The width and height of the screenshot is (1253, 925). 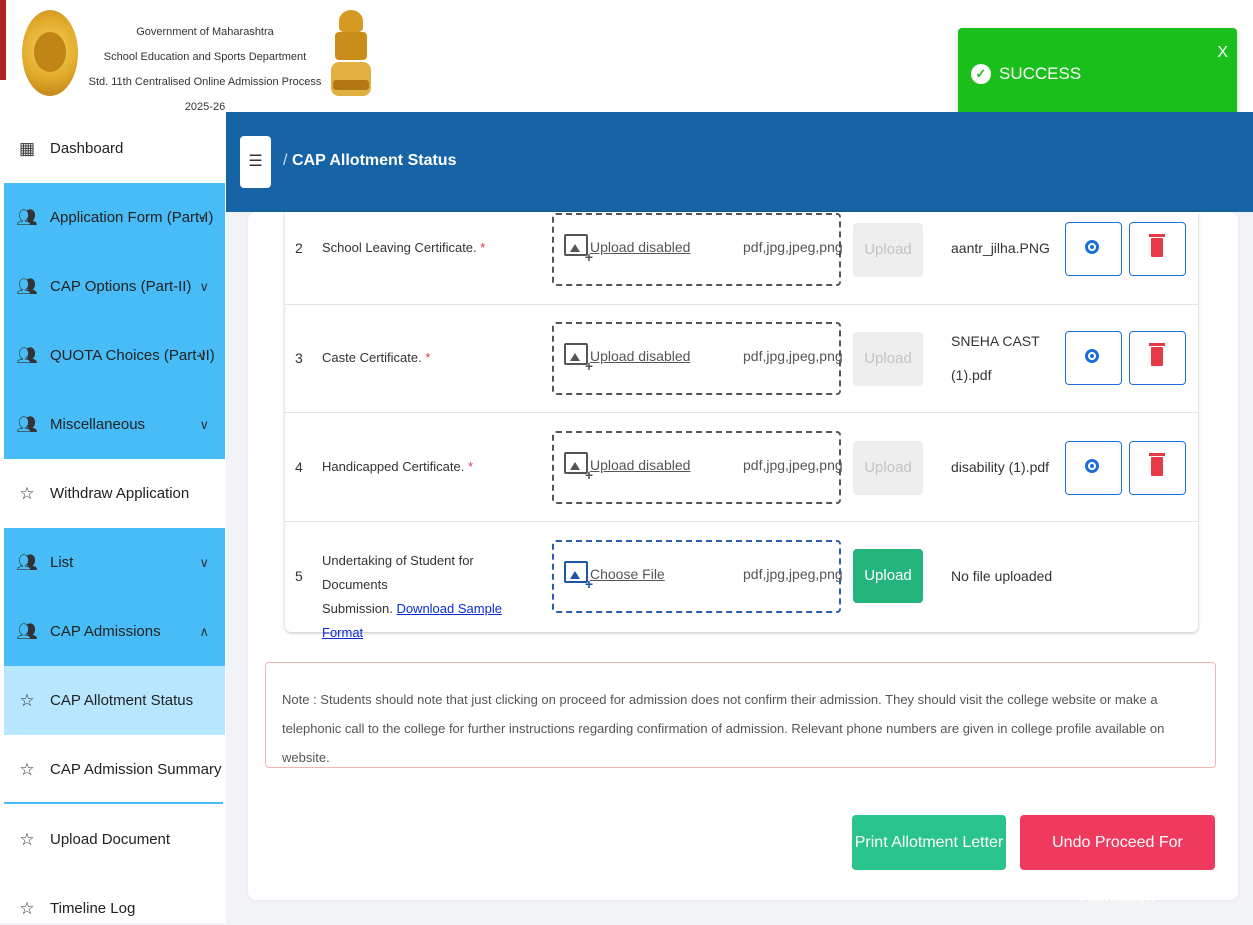 I want to click on breadcrumb: CAP Allotment Status, so click(x=374, y=160).